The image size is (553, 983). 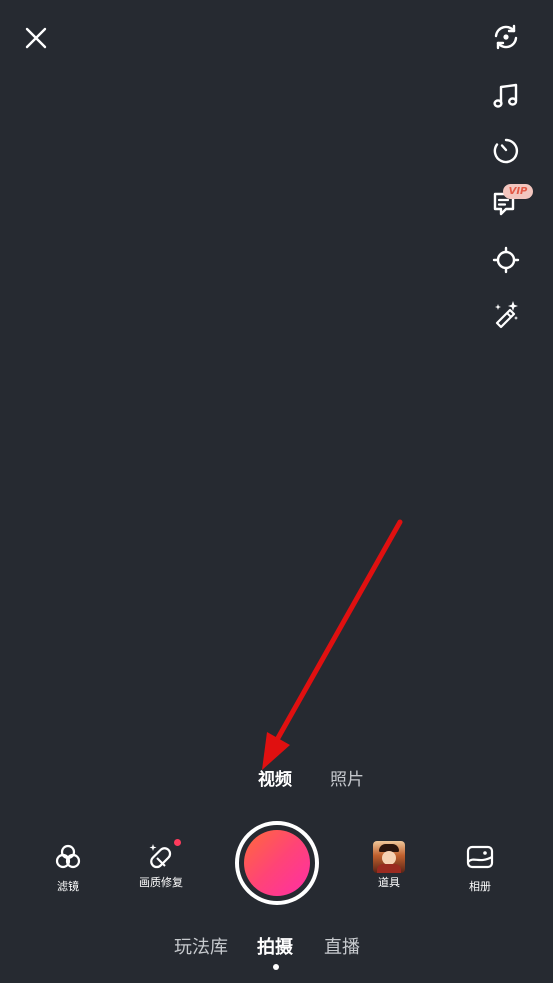 What do you see at coordinates (480, 857) in the screenshot?
I see `album-icon` at bounding box center [480, 857].